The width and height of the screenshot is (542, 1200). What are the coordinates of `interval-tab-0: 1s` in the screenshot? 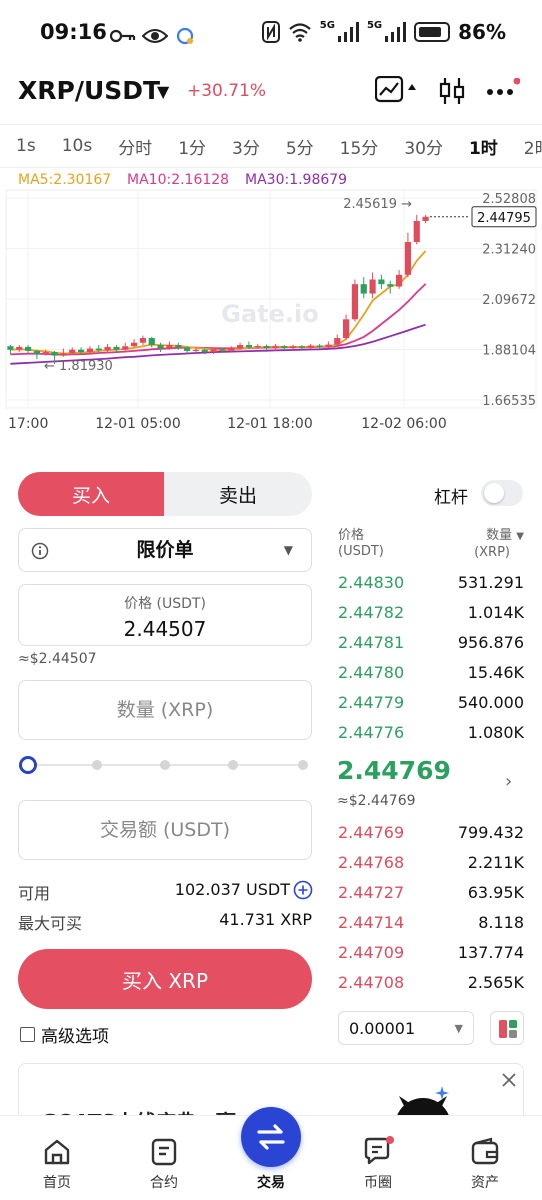 It's located at (26, 146).